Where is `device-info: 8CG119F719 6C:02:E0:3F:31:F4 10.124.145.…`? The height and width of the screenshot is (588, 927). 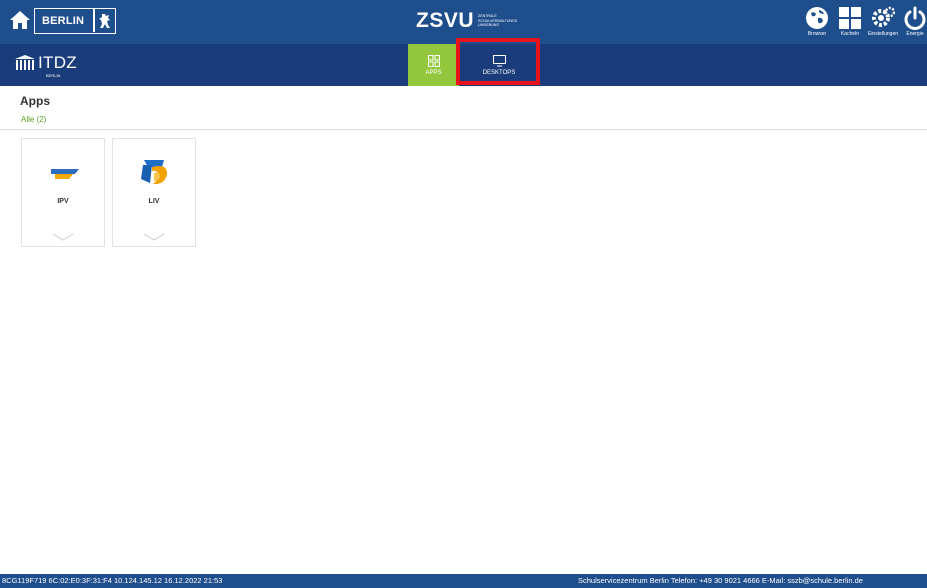 device-info: 8CG119F719 6C:02:E0:3F:31:F4 10.124.145.… is located at coordinates (112, 580).